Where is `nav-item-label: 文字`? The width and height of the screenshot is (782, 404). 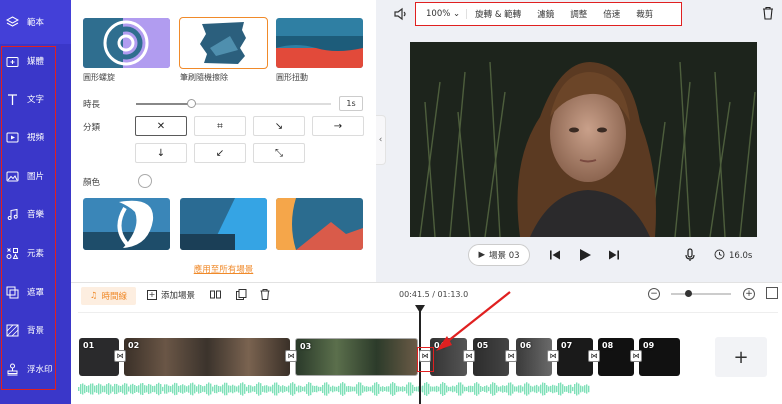 nav-item-label: 文字 is located at coordinates (36, 100).